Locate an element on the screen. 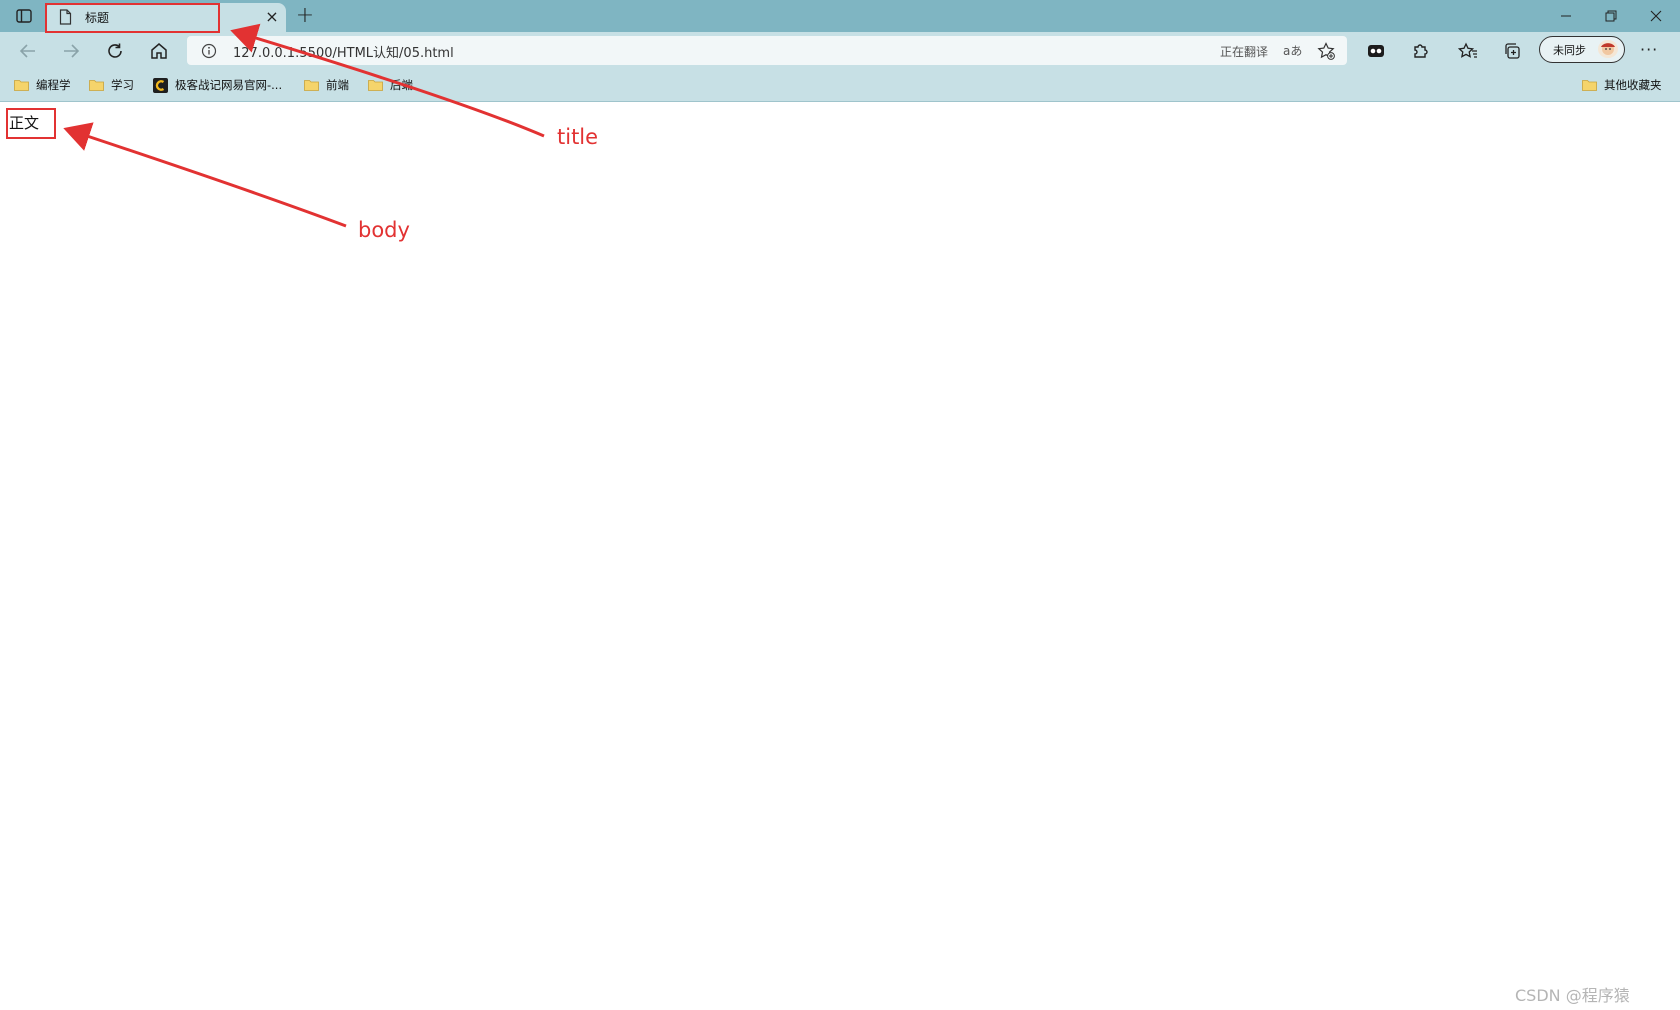 This screenshot has width=1680, height=1010. refresh-button is located at coordinates (115, 51).